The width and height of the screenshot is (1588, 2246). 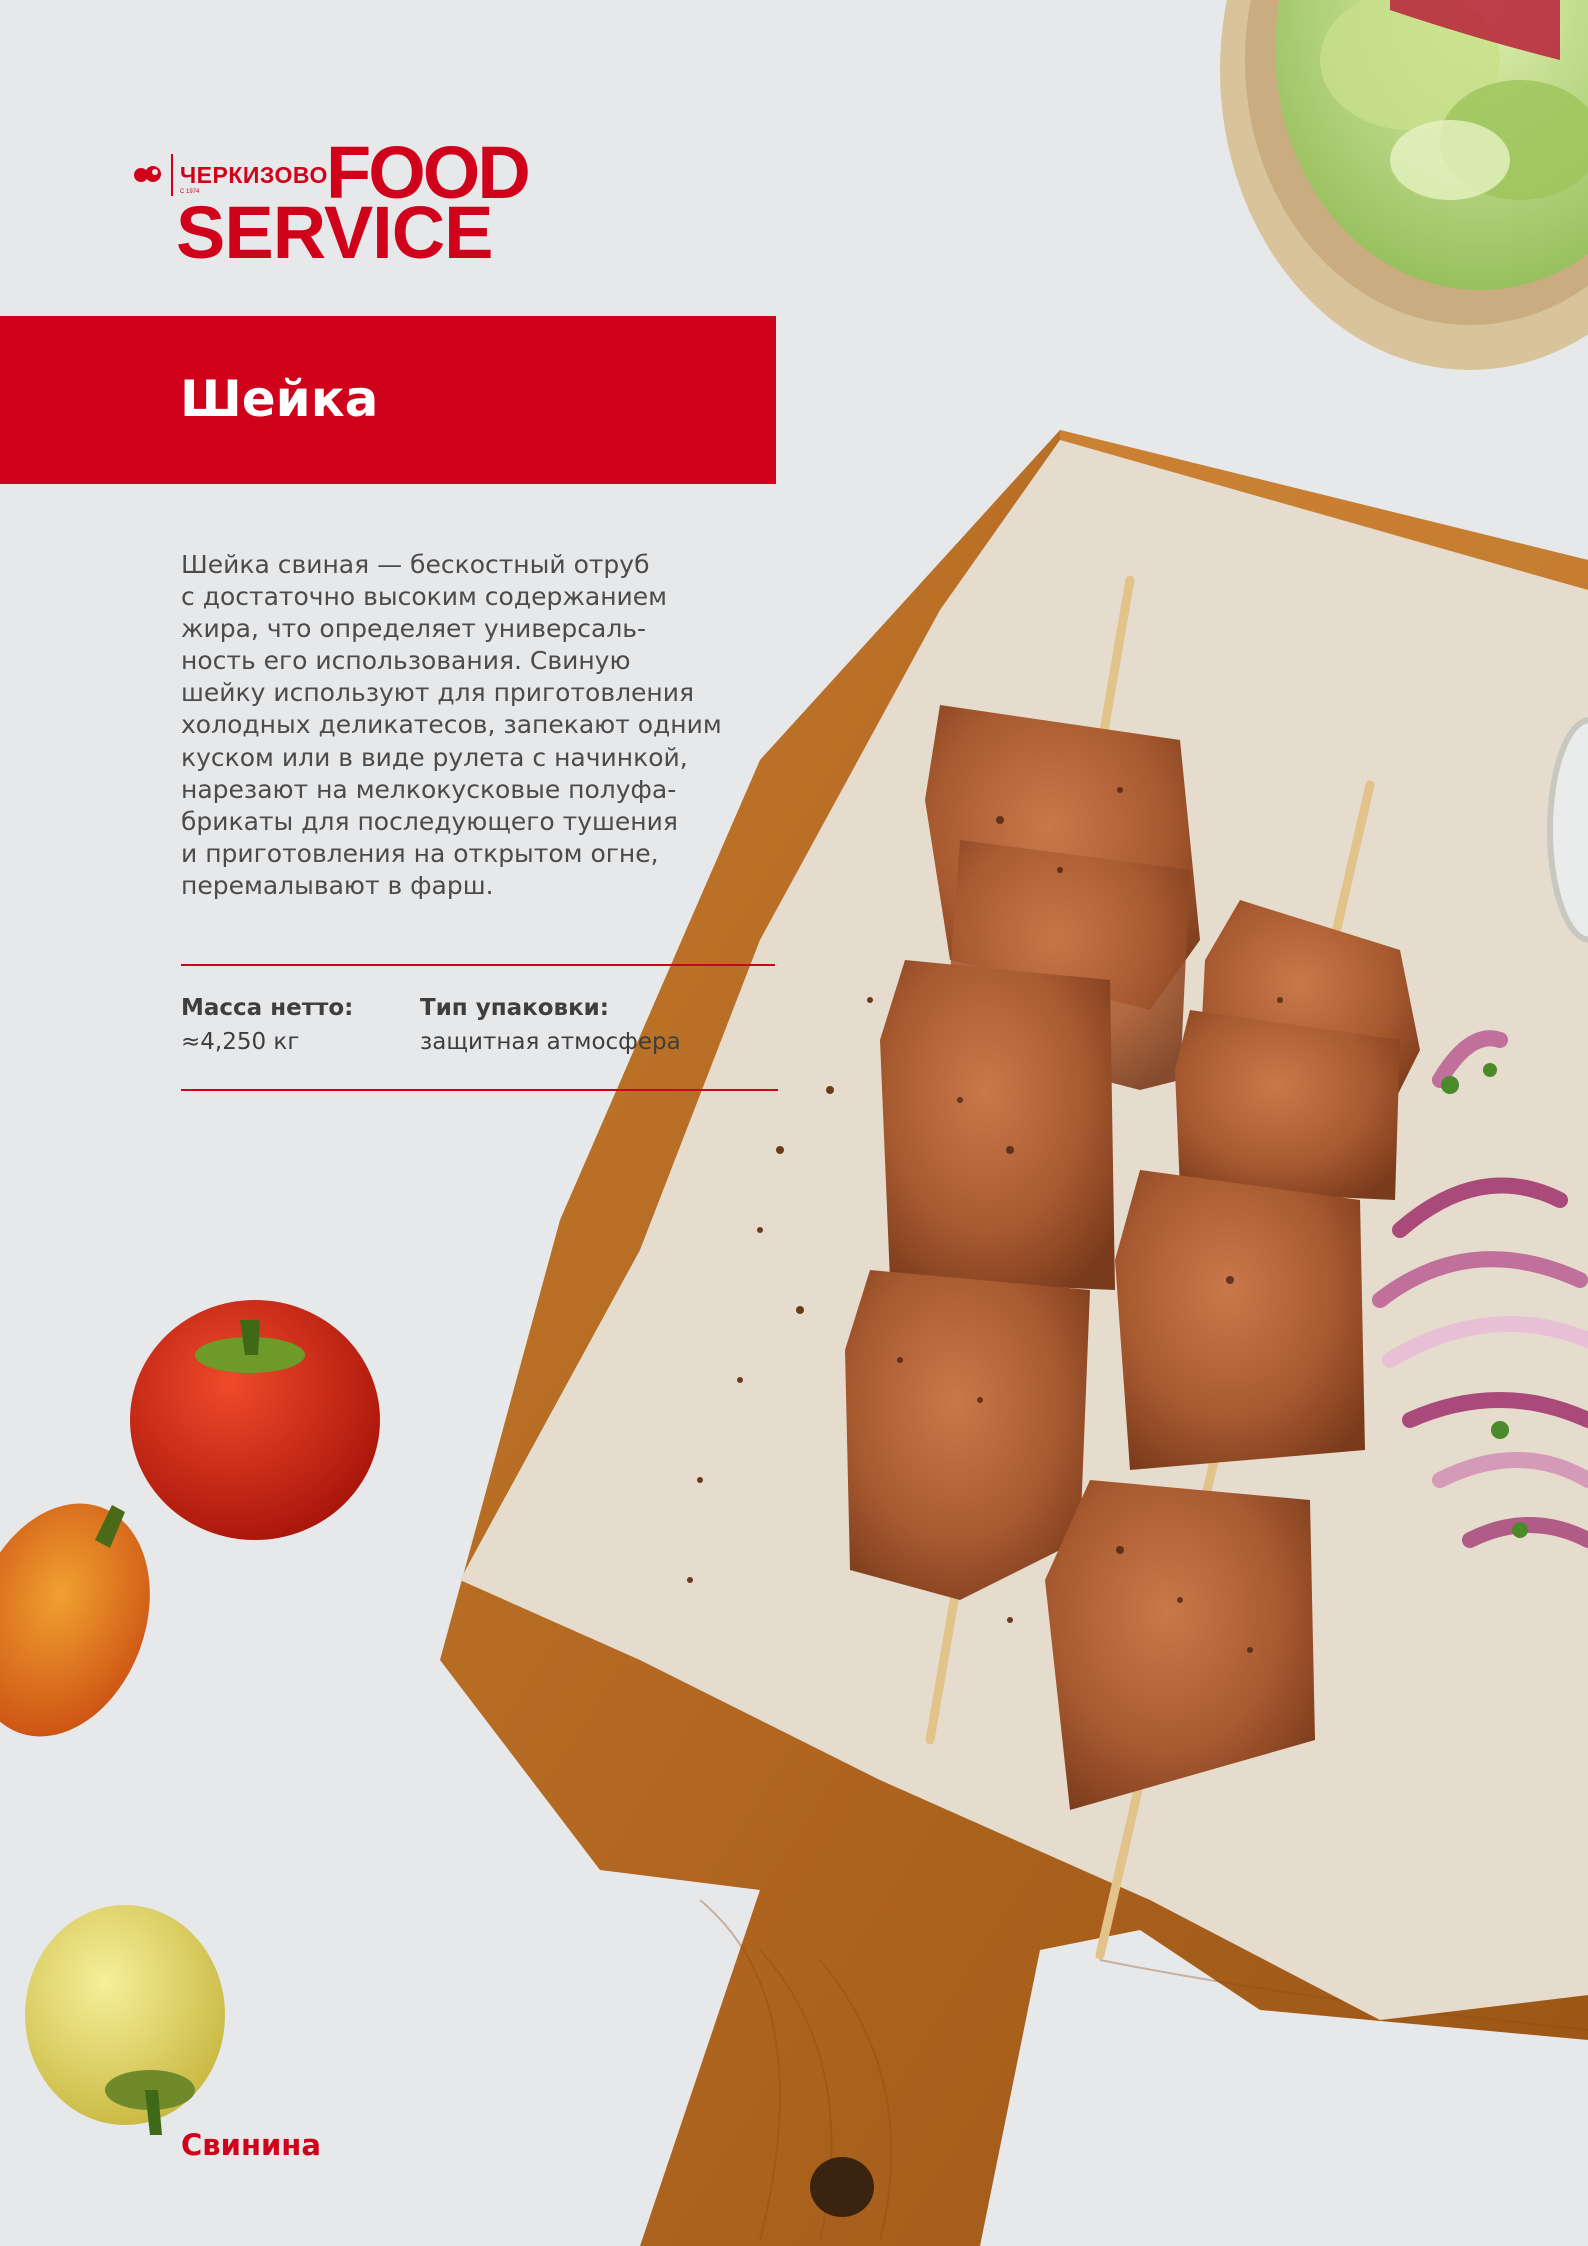 What do you see at coordinates (75, 1620) in the screenshot?
I see `orange-pepper-illustration` at bounding box center [75, 1620].